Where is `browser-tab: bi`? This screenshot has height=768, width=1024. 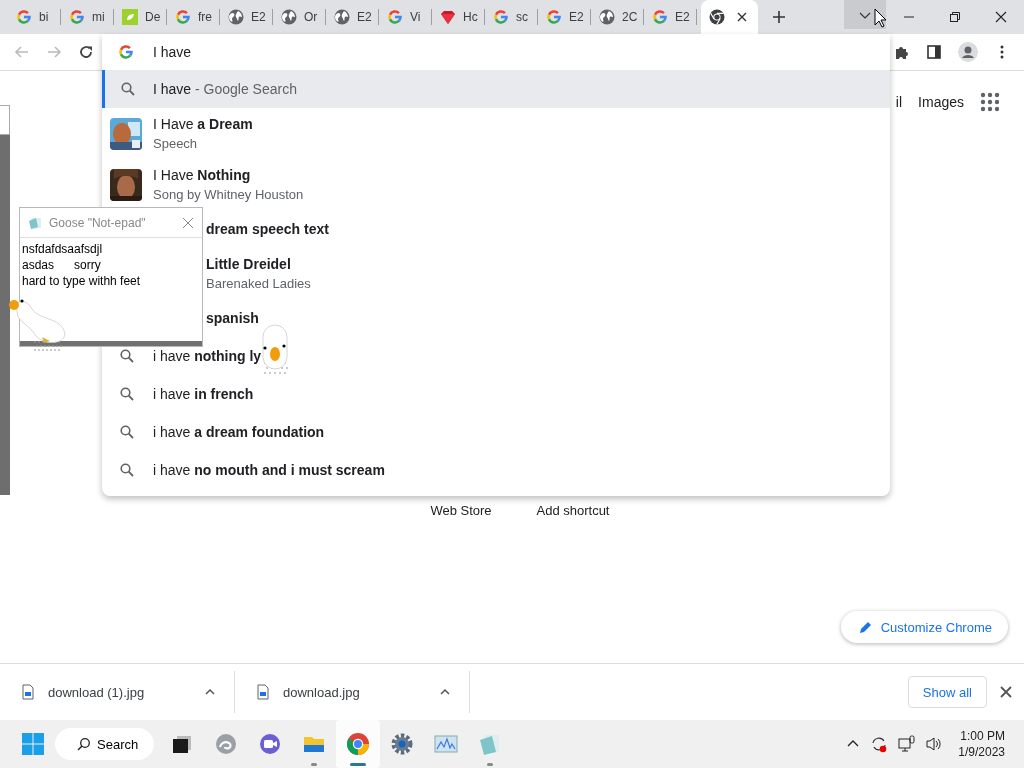 browser-tab: bi is located at coordinates (34, 17).